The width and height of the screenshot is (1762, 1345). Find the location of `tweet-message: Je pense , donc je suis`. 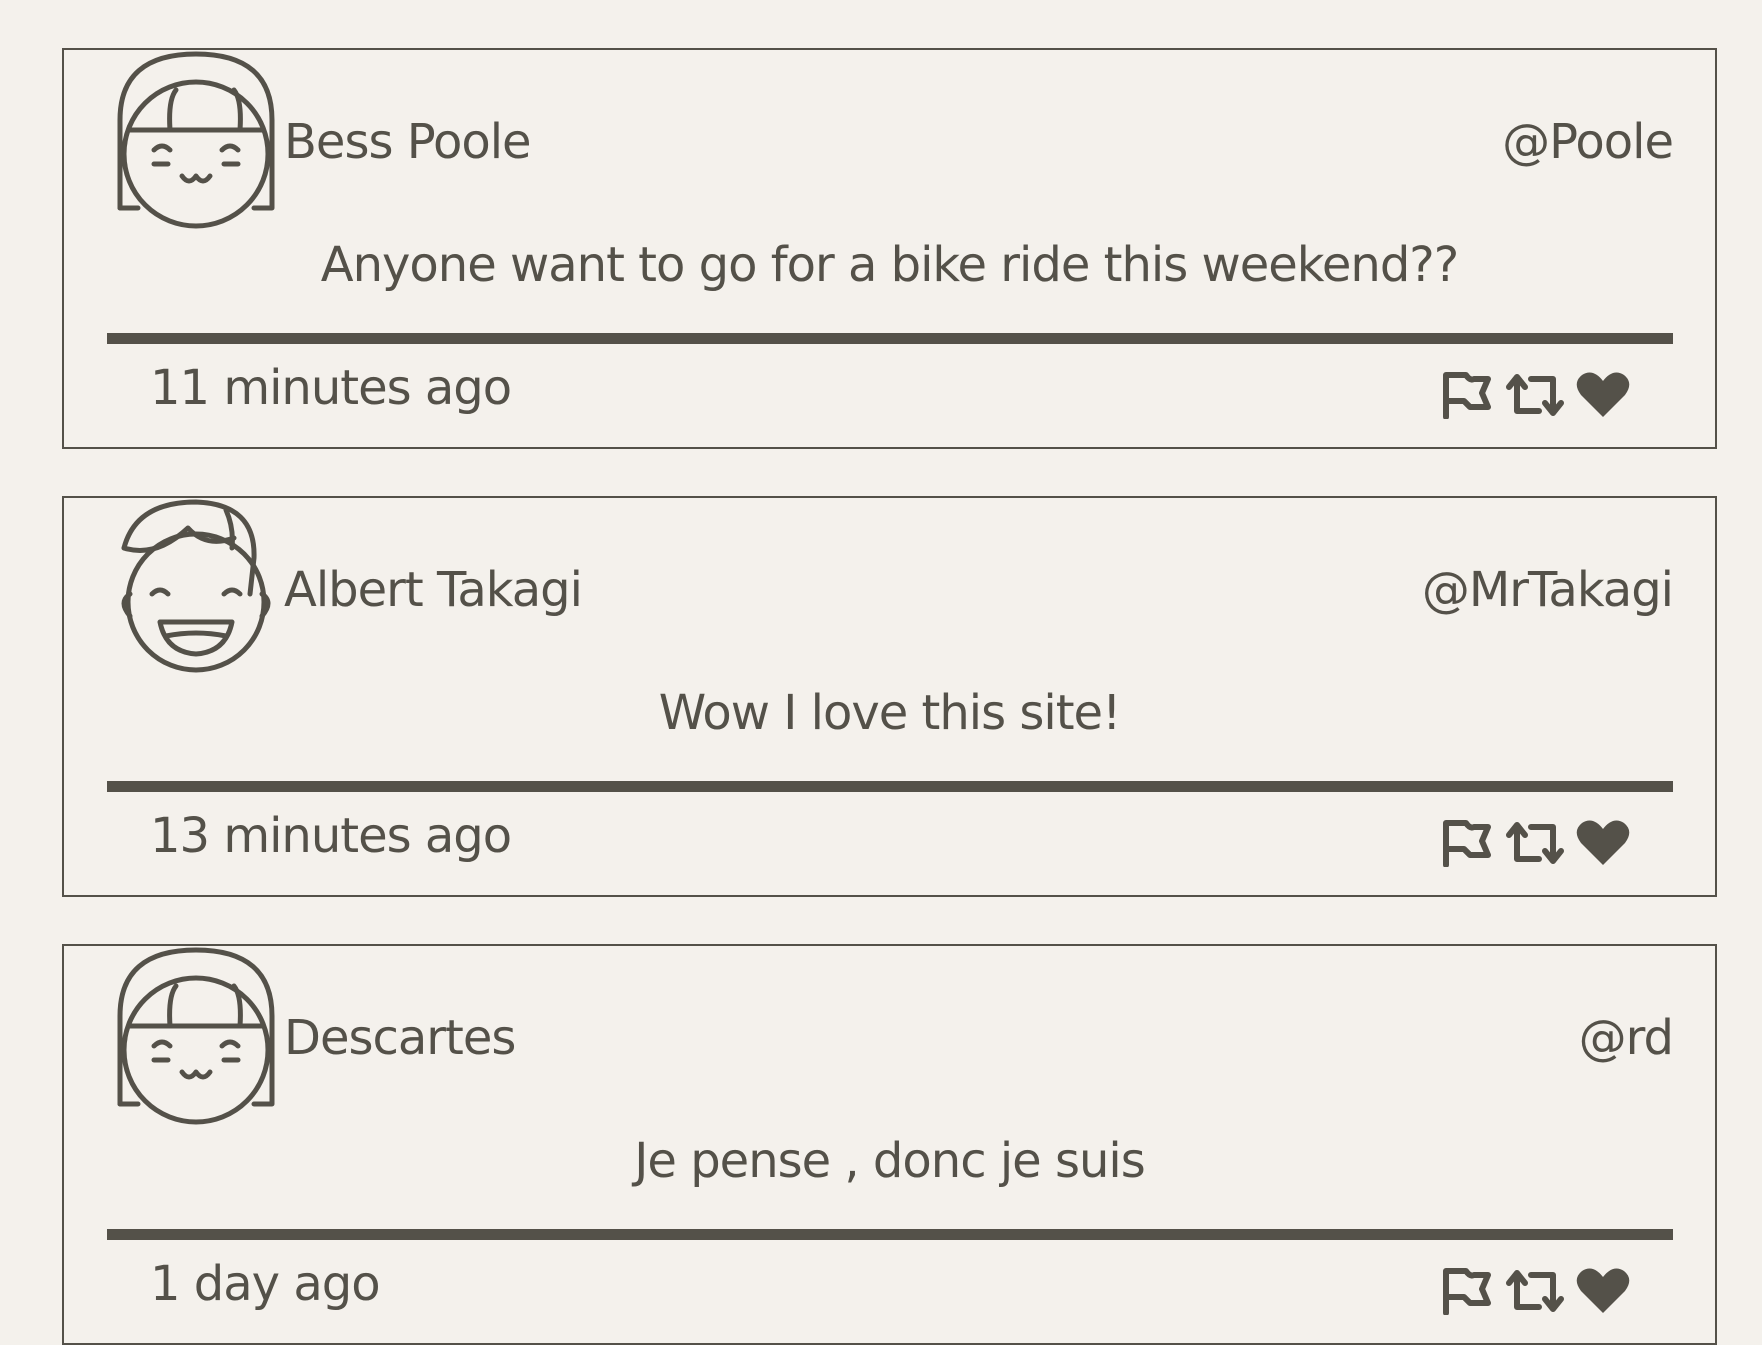

tweet-message: Je pense , donc je suis is located at coordinates (889, 1161).